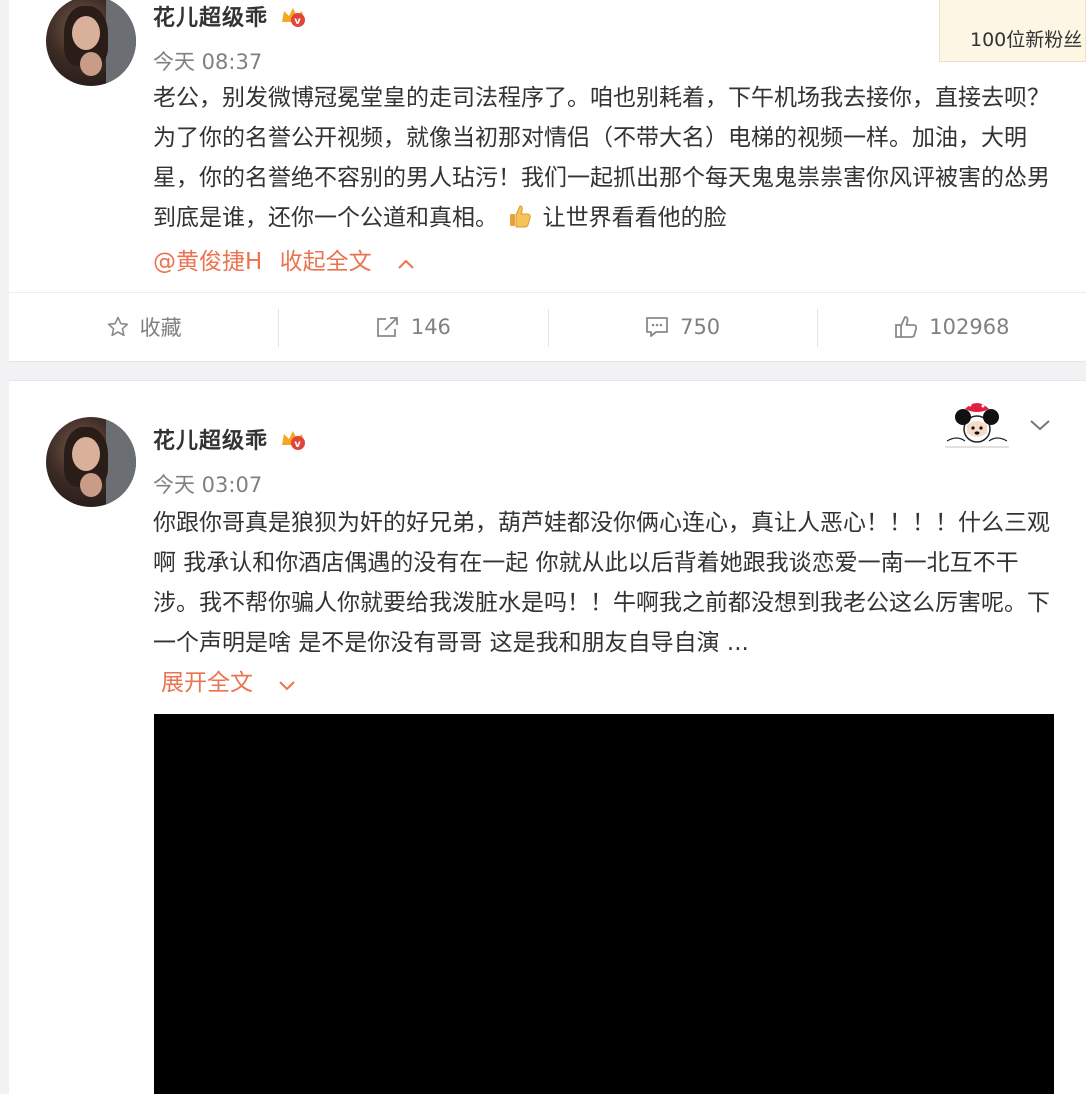  Describe the element at coordinates (406, 263) in the screenshot. I see `chevron-up-icon` at that location.